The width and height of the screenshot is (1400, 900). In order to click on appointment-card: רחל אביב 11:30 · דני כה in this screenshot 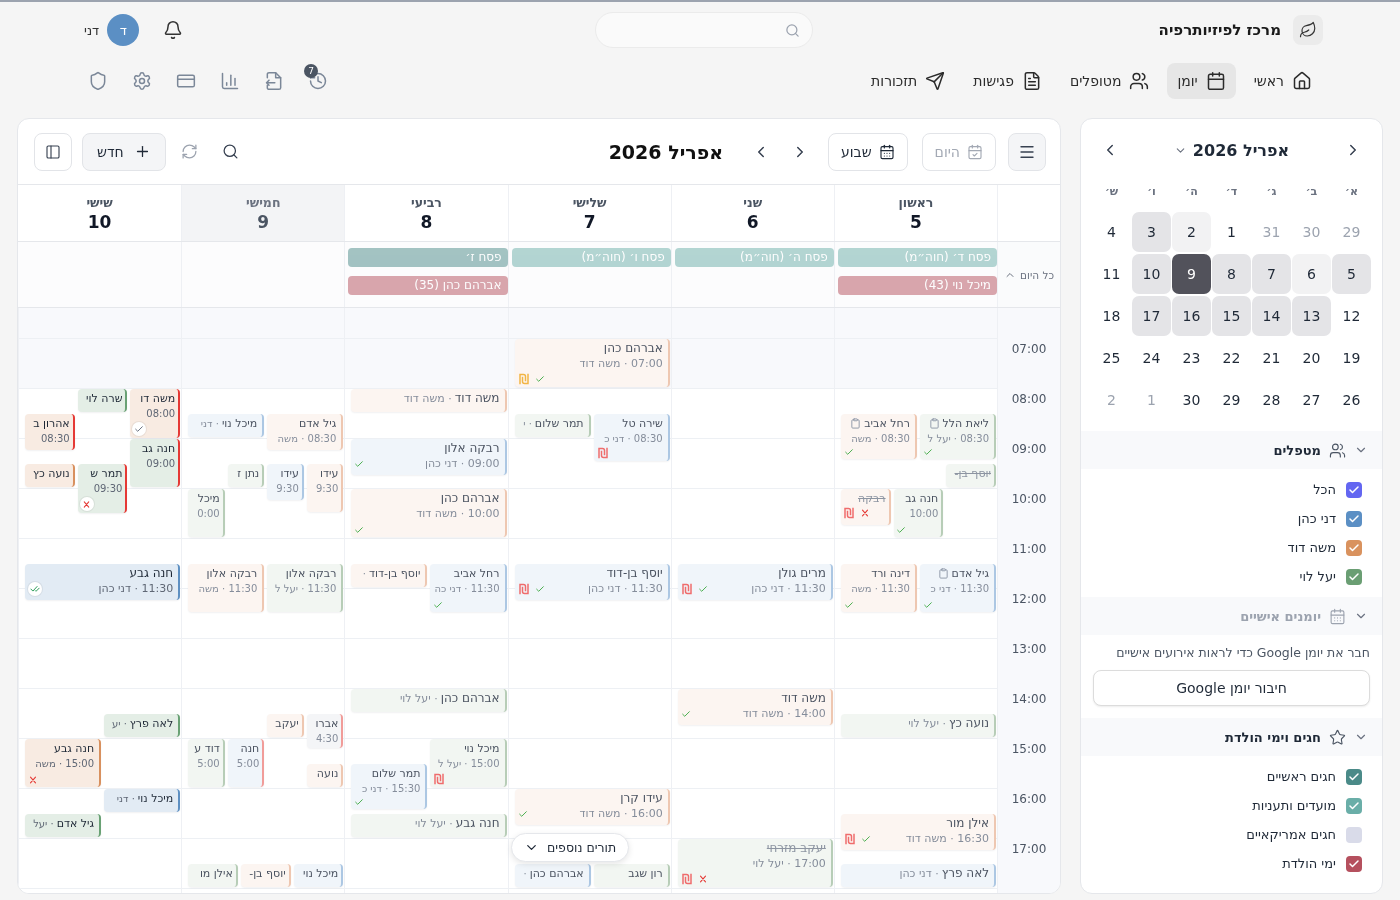, I will do `click(468, 588)`.